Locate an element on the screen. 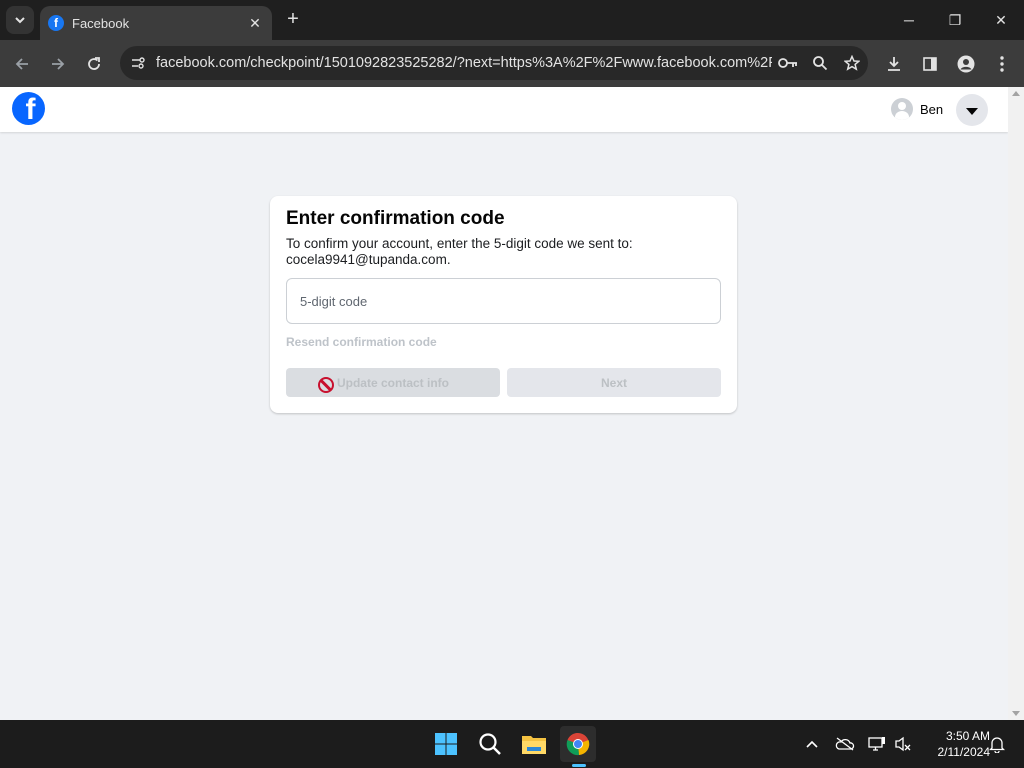 The image size is (1024, 768). restore-button: ❐ is located at coordinates (955, 20).